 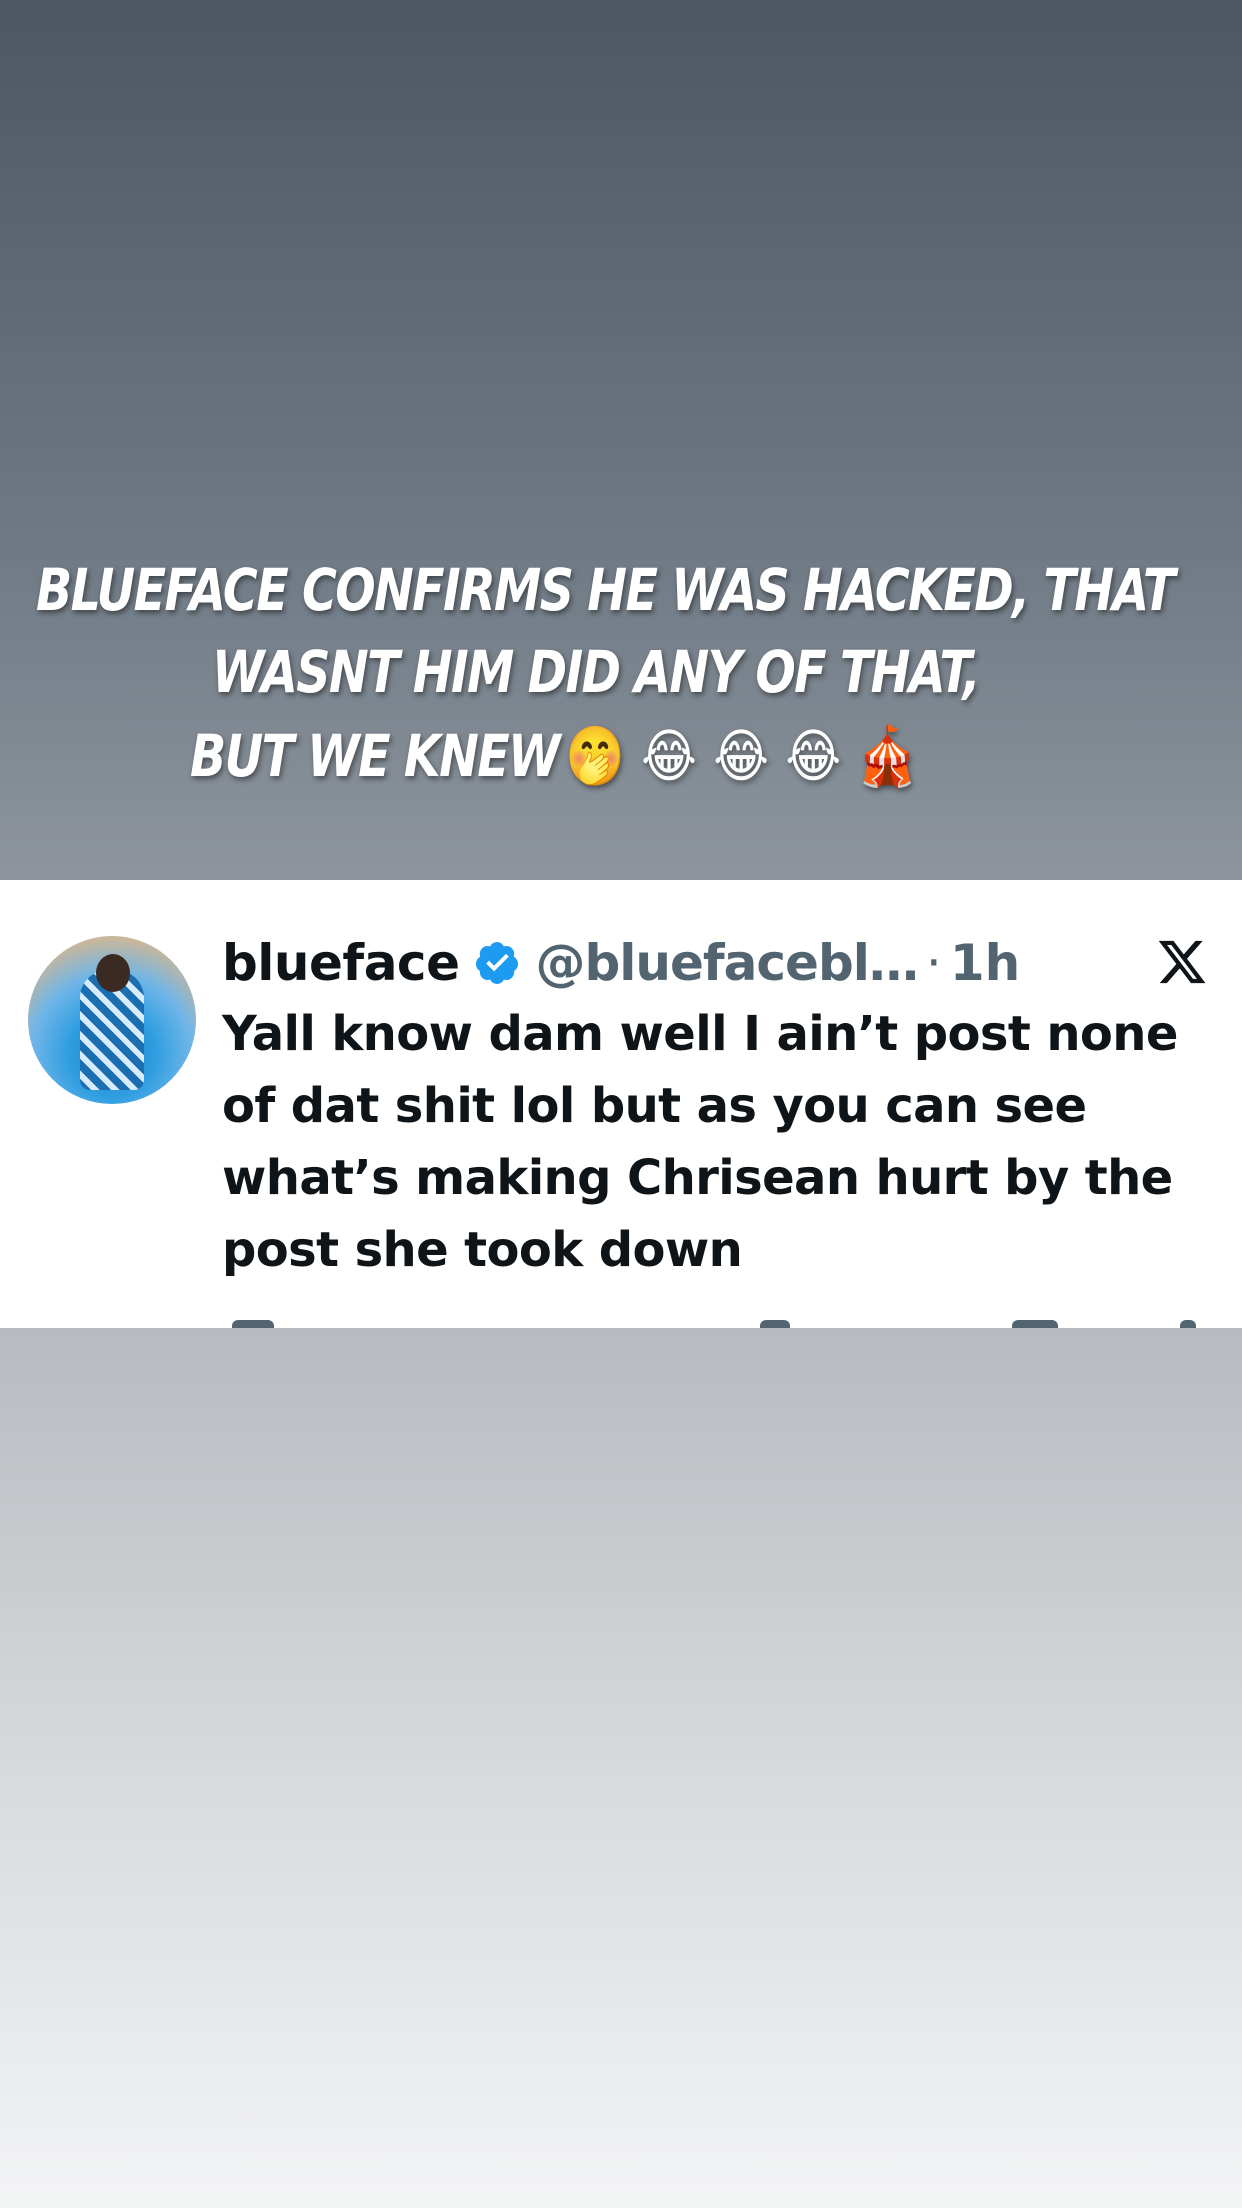 I want to click on timestamp: 1h, so click(x=985, y=963).